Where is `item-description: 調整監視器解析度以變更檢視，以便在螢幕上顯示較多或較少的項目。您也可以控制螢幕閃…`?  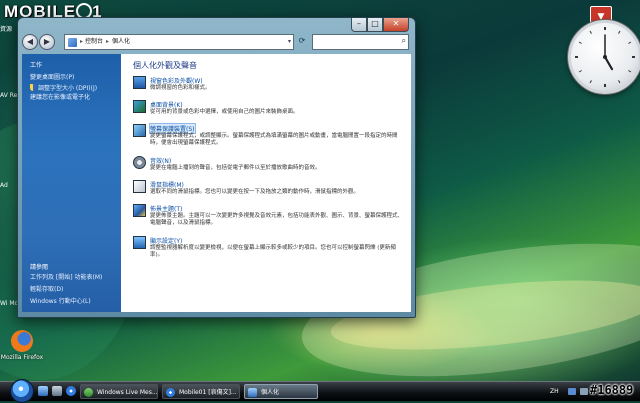
item-description: 調整監視器解析度以變更檢視，以便在螢幕上顯示較多或較少的項目。您也可以控制螢幕閃… is located at coordinates (273, 251).